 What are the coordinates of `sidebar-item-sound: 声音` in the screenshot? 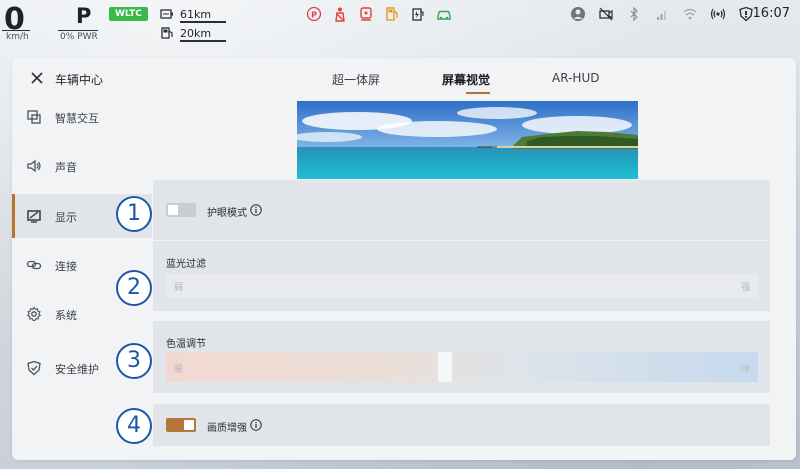 It's located at (82, 166).